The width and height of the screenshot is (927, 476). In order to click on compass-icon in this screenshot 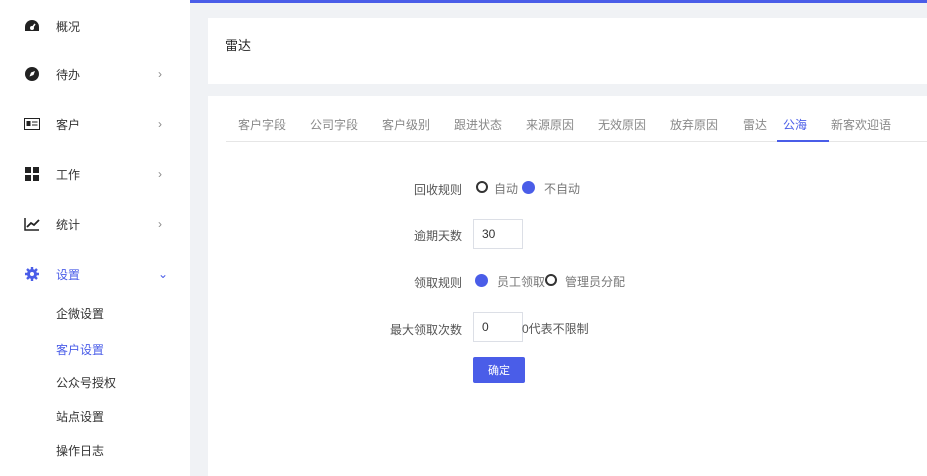, I will do `click(32, 74)`.